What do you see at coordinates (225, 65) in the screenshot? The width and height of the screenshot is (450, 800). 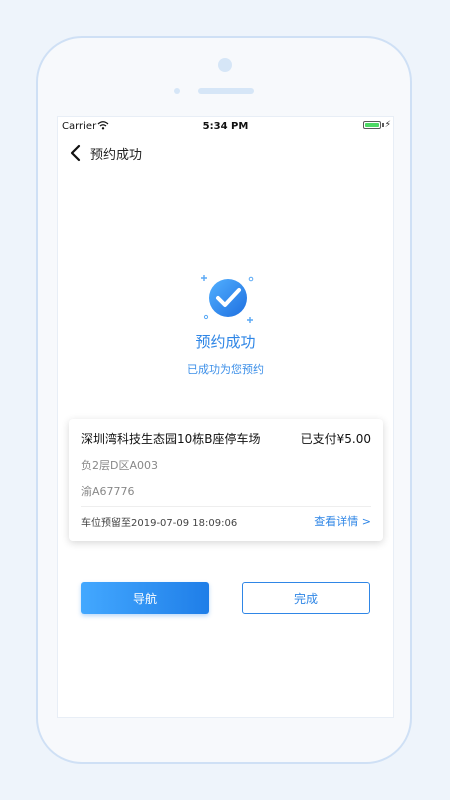 I see `camera-icon` at bounding box center [225, 65].